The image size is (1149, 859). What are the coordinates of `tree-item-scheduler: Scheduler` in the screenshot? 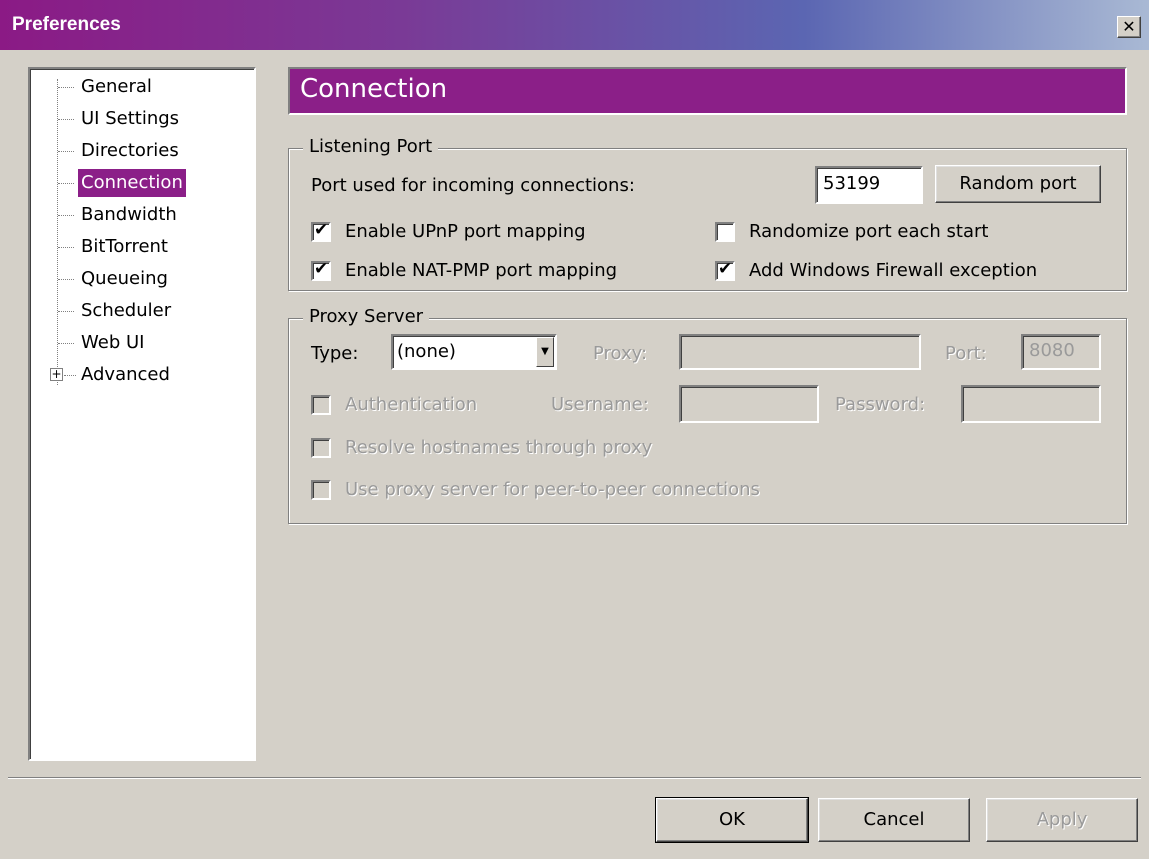 It's located at (140, 311).